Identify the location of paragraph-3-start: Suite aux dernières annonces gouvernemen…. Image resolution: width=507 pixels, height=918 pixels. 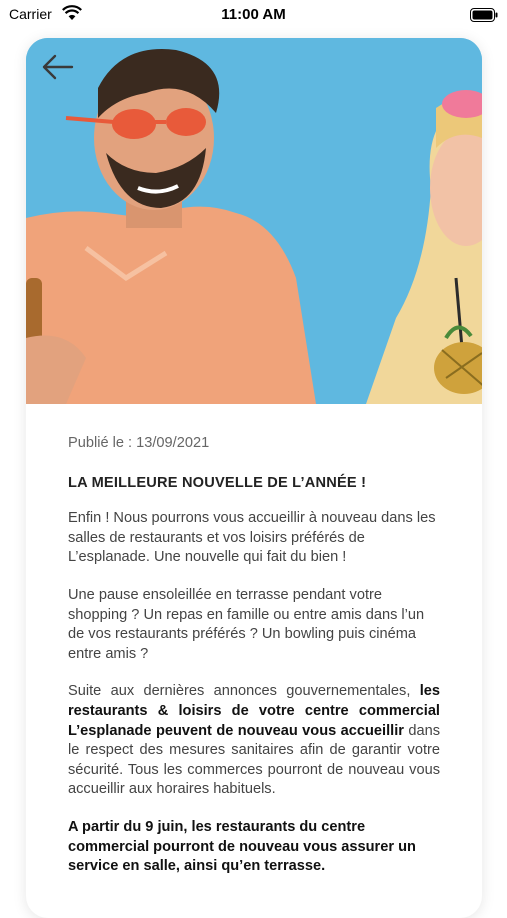
(244, 691).